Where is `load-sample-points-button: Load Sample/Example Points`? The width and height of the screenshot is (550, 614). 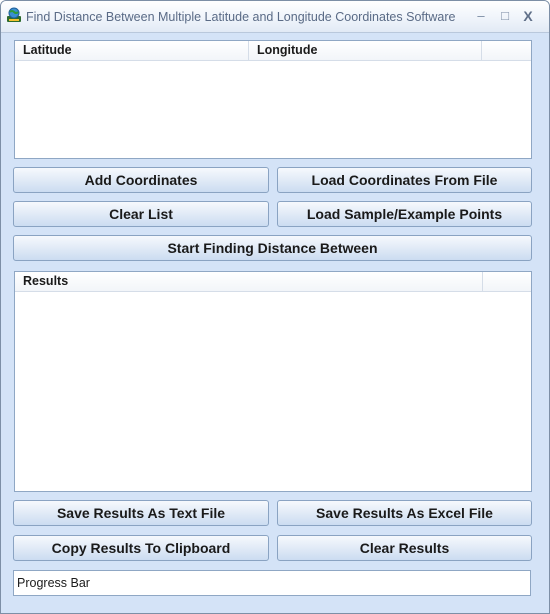 load-sample-points-button: Load Sample/Example Points is located at coordinates (404, 214).